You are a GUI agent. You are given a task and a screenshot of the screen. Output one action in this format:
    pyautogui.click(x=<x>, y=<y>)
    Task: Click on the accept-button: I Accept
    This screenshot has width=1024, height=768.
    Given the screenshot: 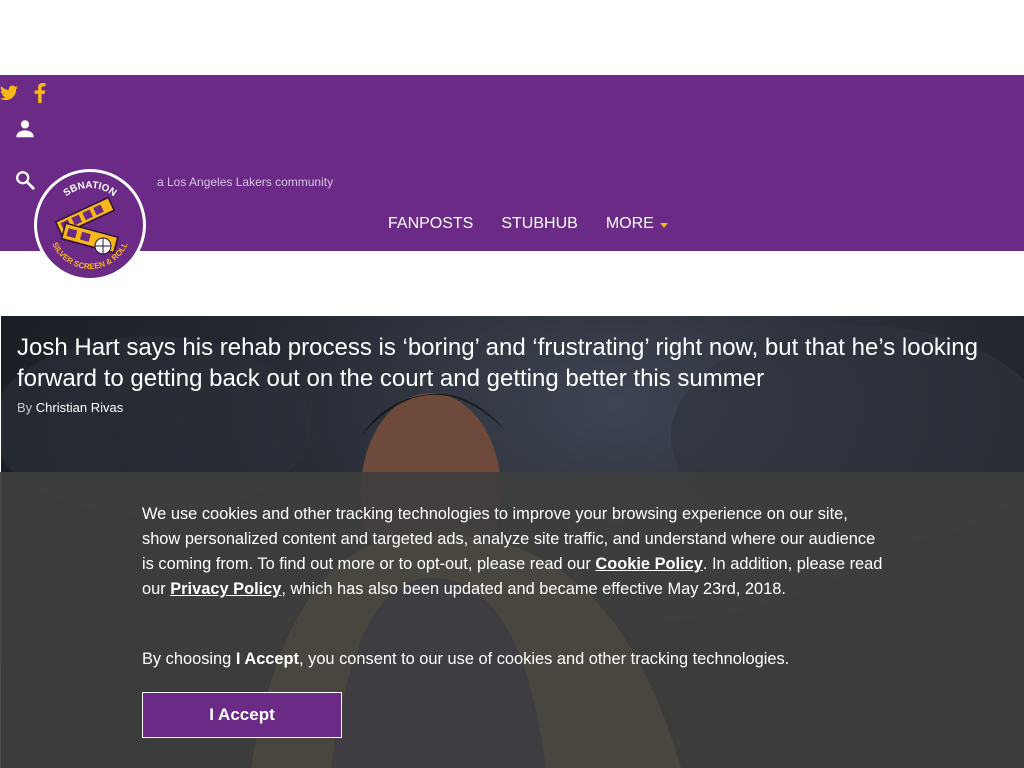 What is the action you would take?
    pyautogui.click(x=242, y=715)
    